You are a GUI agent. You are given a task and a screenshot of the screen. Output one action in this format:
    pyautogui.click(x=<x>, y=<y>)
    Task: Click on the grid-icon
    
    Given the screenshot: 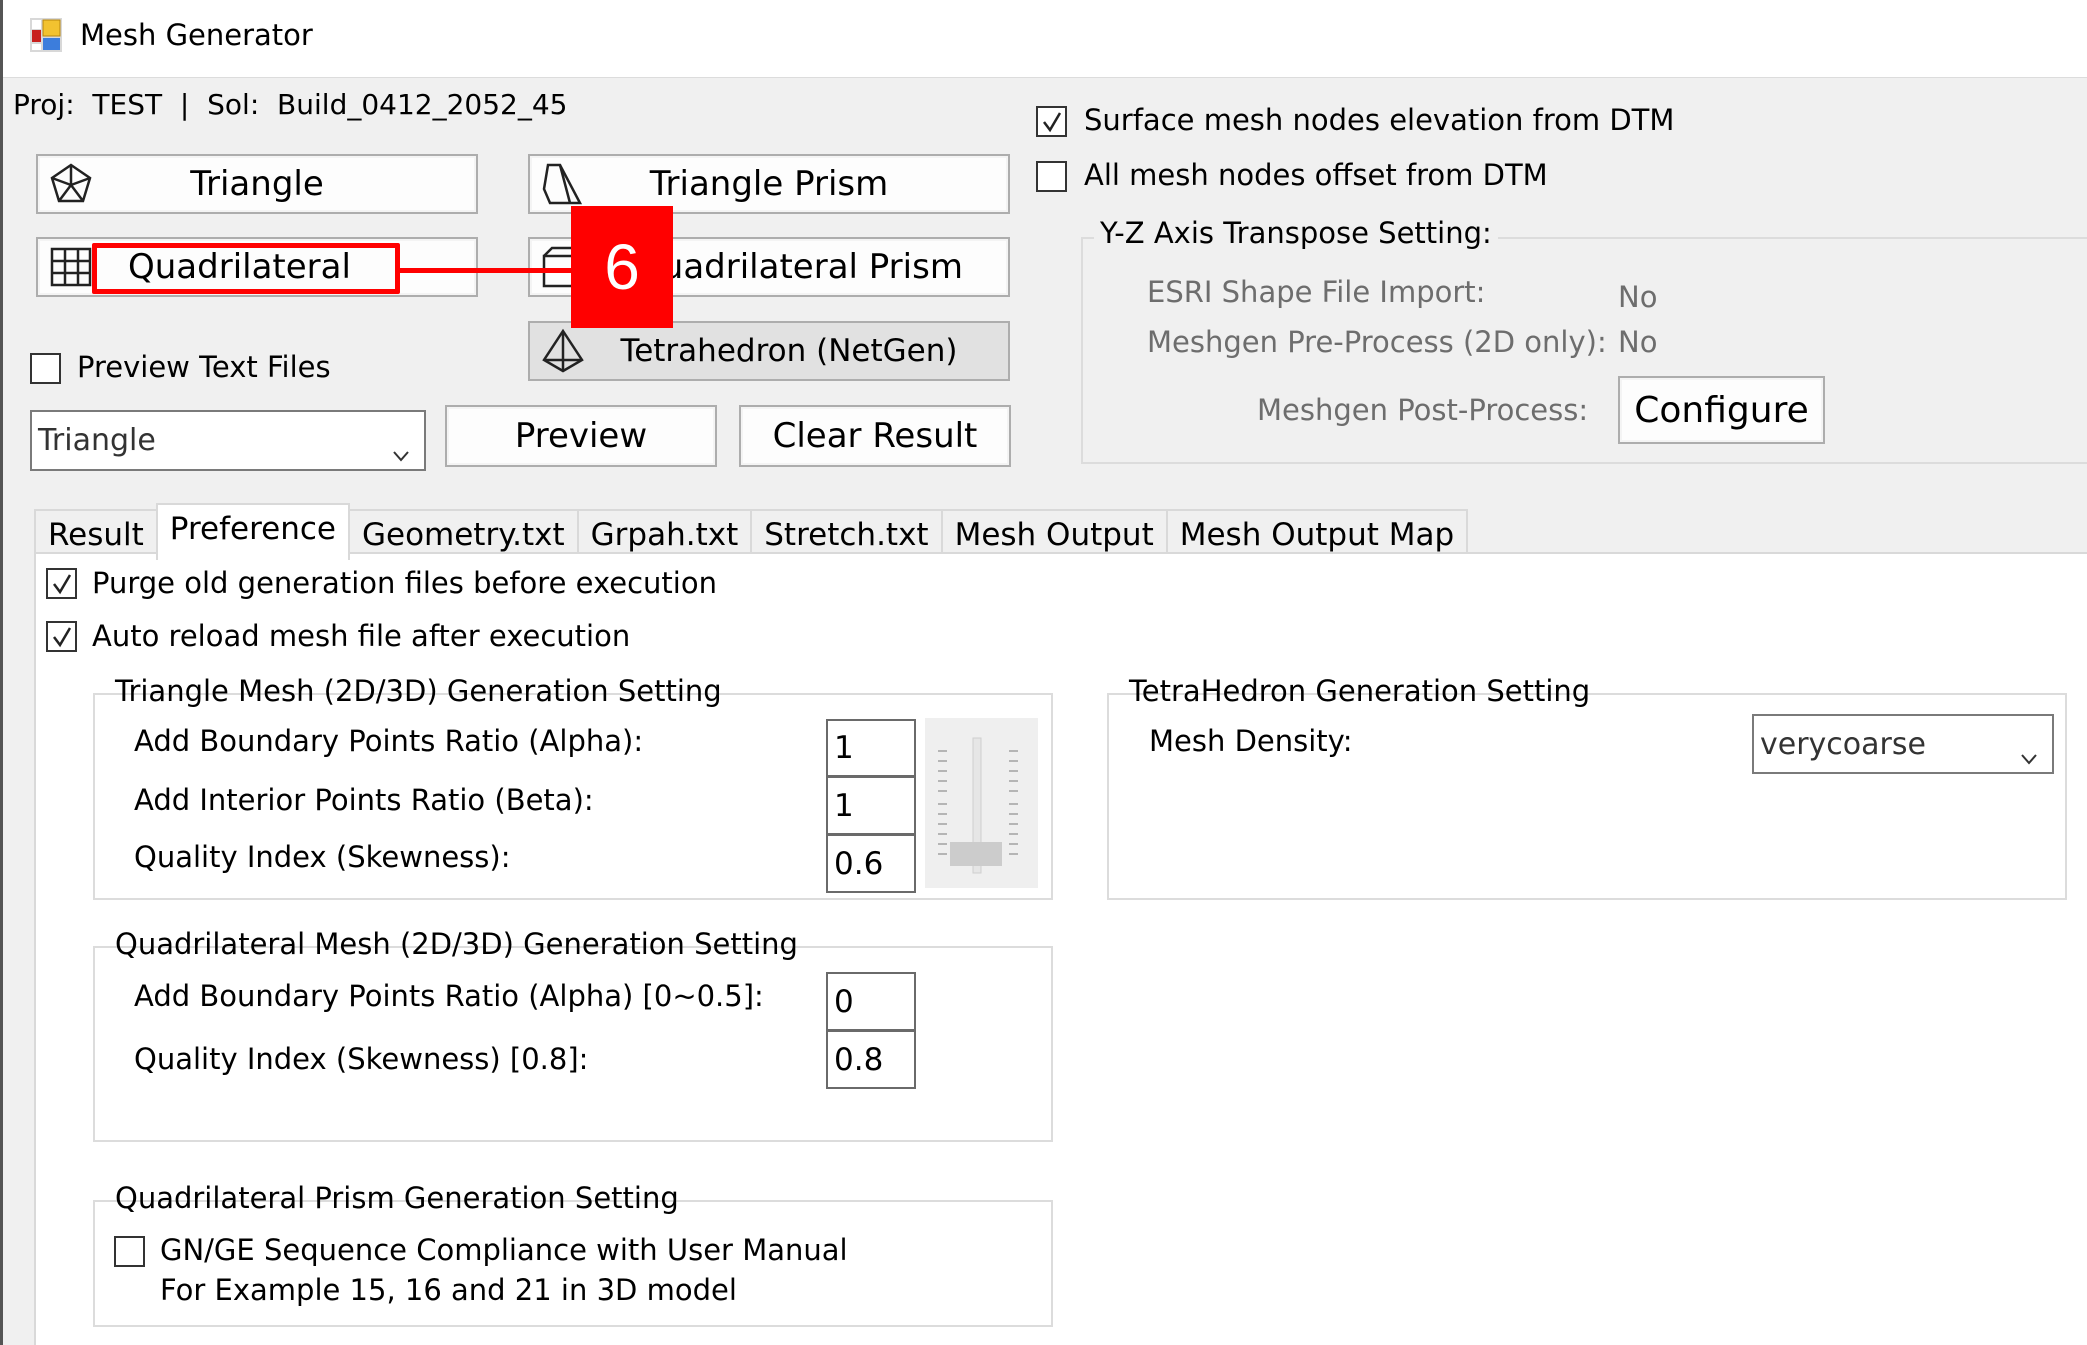 What is the action you would take?
    pyautogui.click(x=71, y=267)
    